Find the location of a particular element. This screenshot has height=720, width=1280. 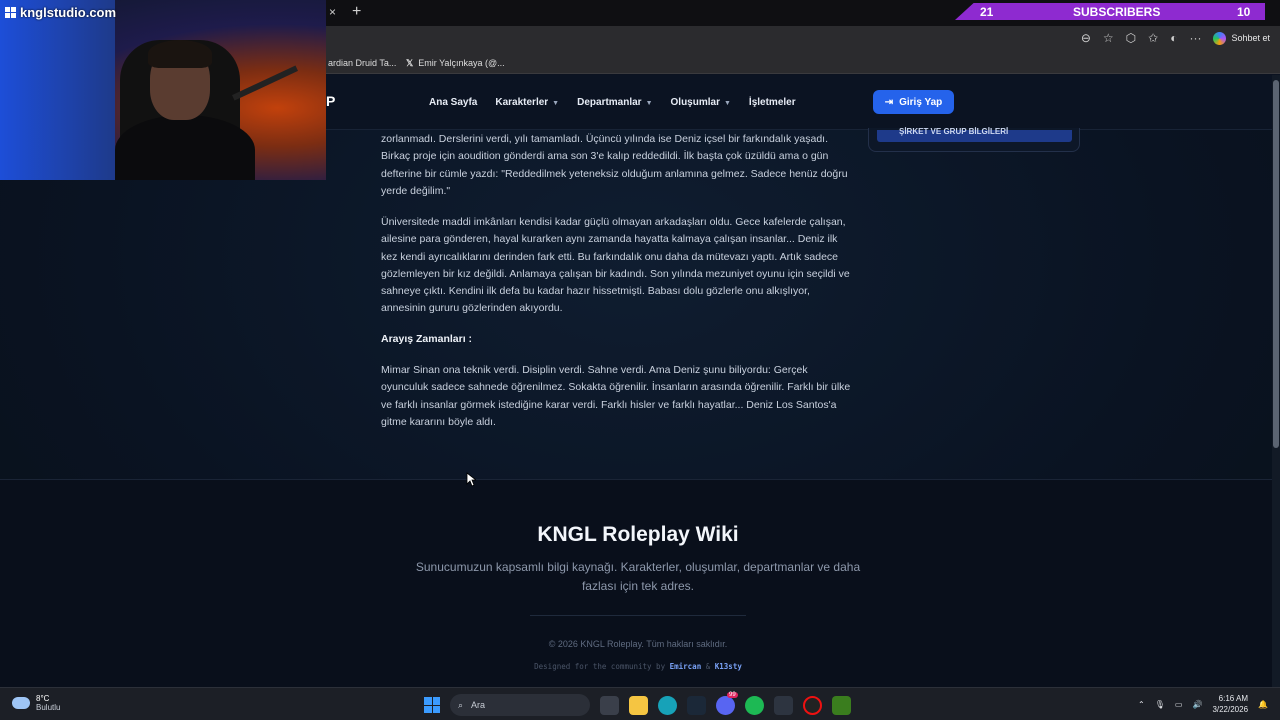

nav-label: İşletmeler is located at coordinates (772, 102).